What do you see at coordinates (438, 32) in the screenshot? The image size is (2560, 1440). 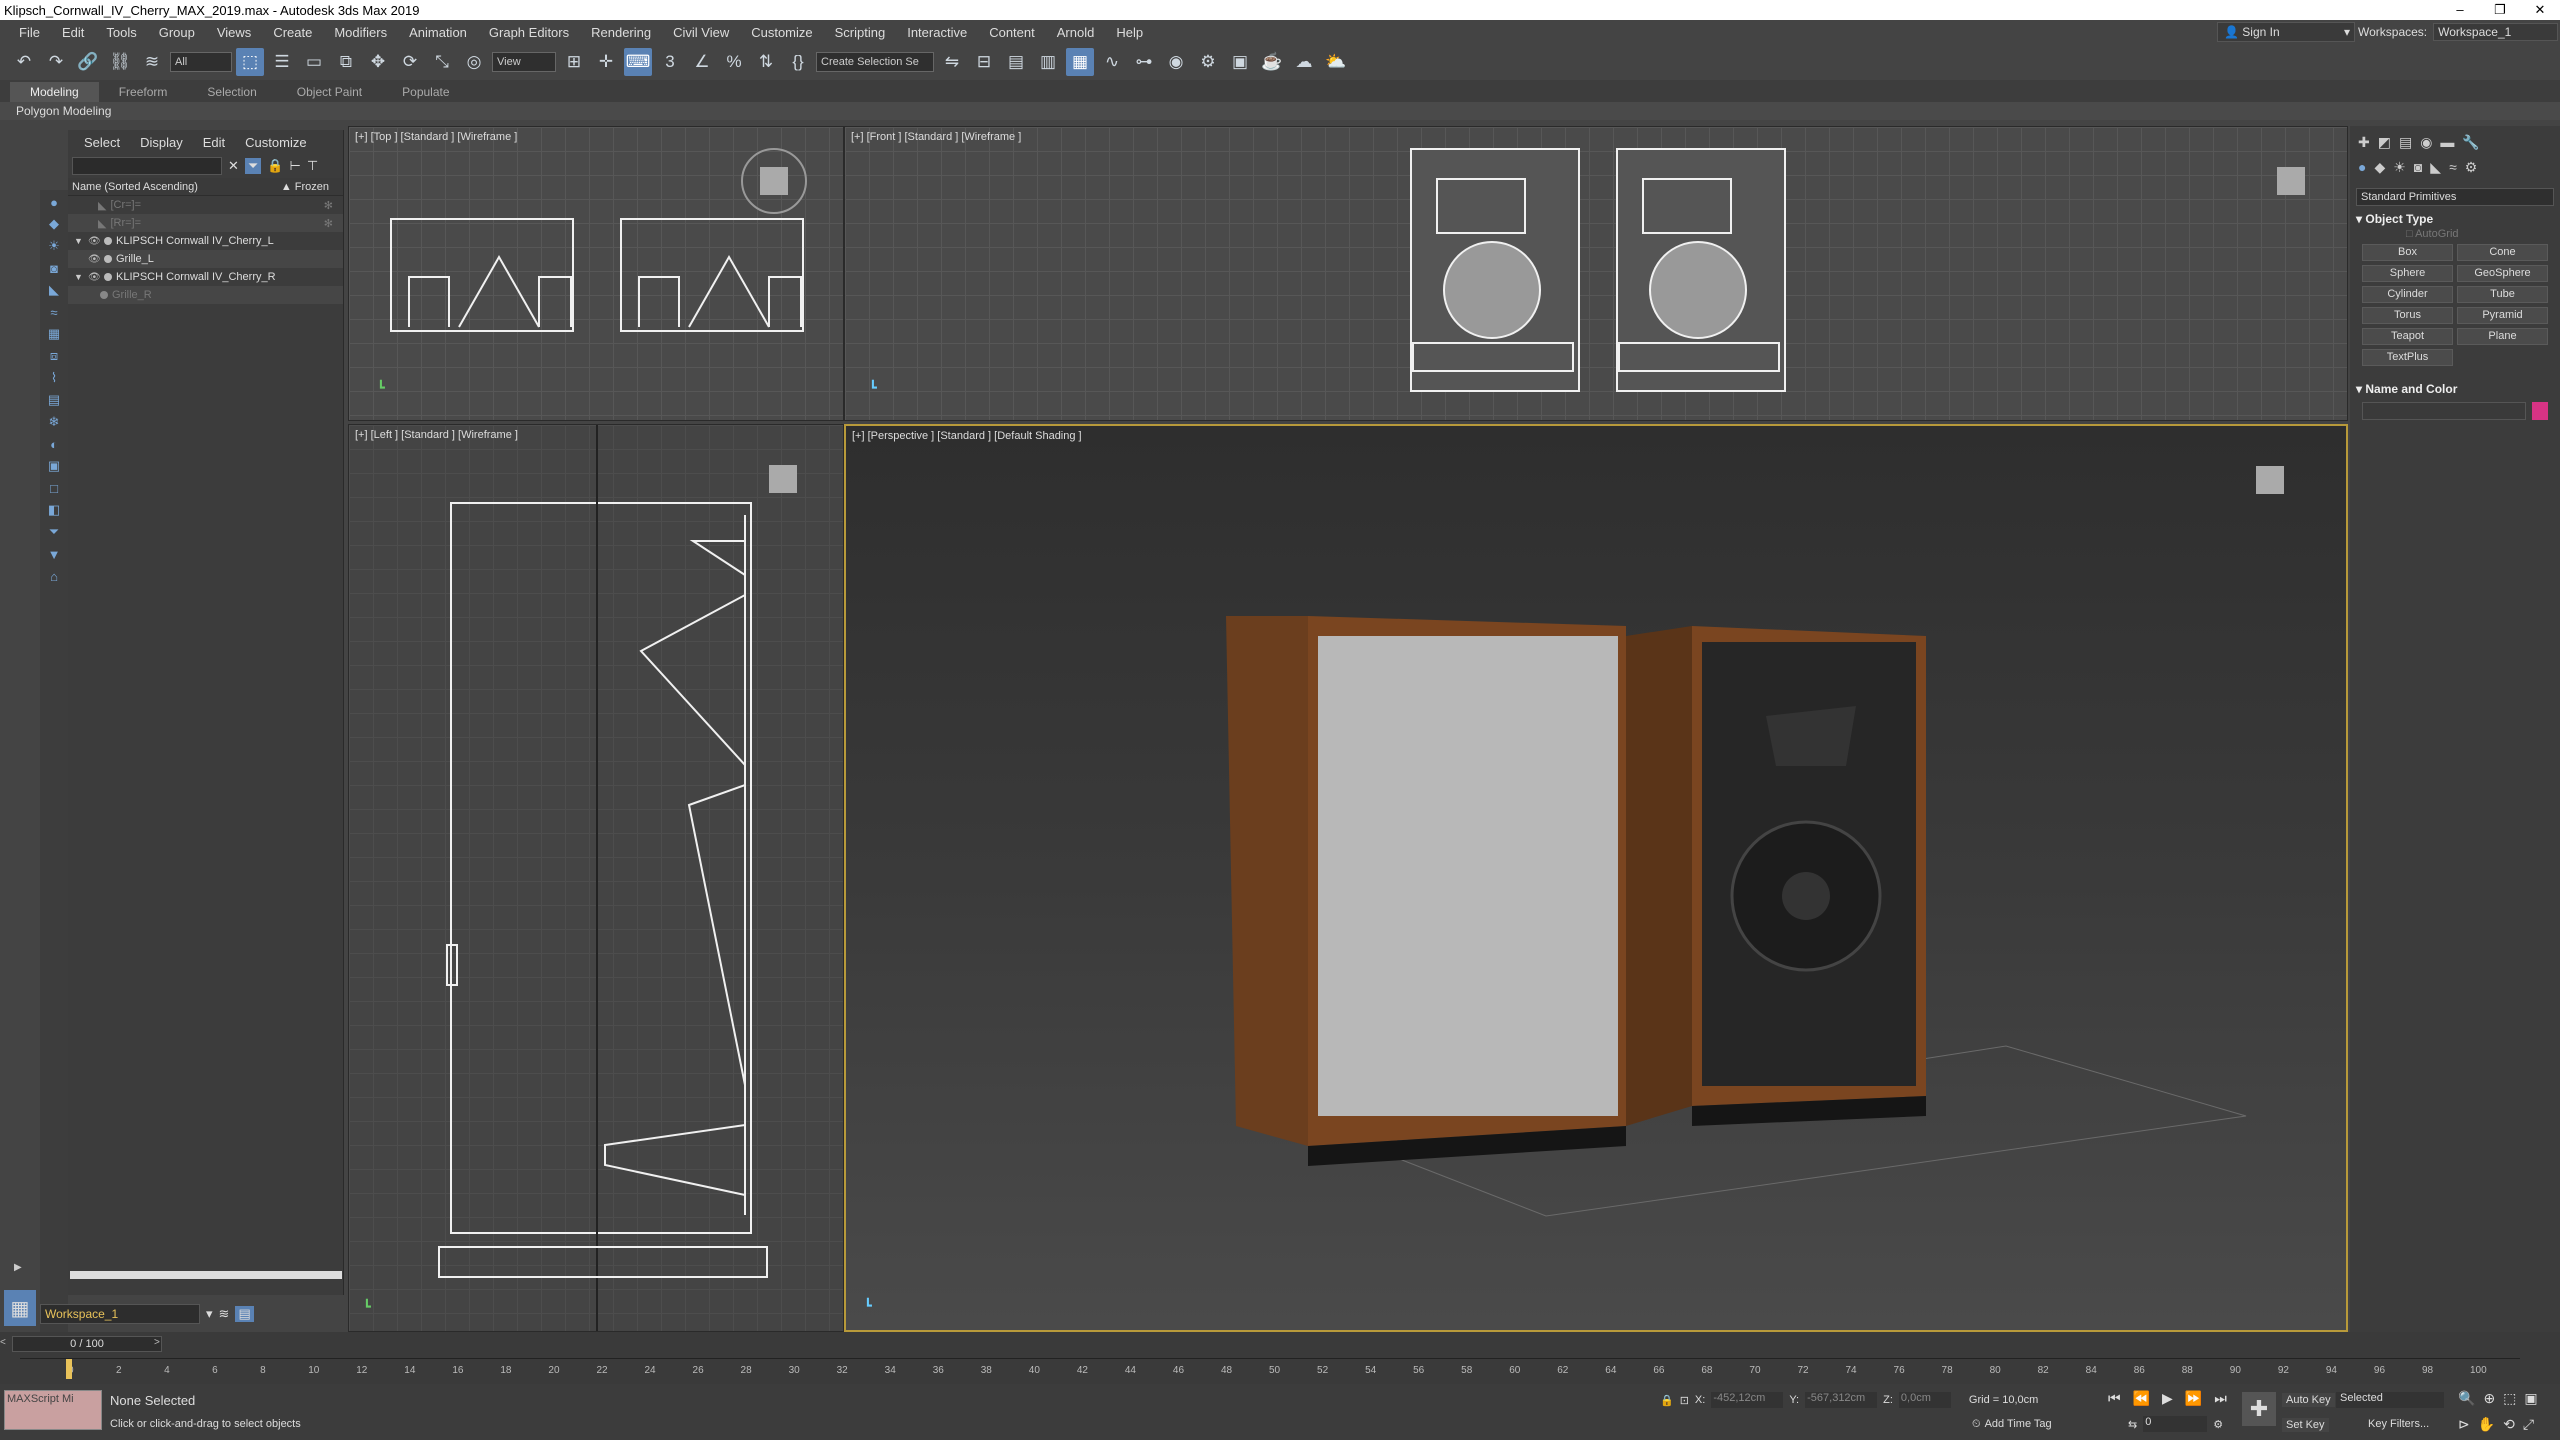 I see `menu-item: Animation` at bounding box center [438, 32].